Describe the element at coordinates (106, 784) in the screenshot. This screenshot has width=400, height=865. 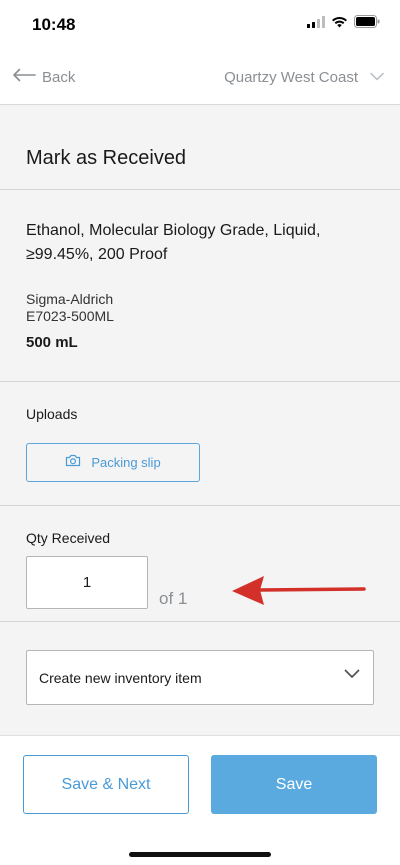
I see `save-and-next-button: Save & Next` at that location.